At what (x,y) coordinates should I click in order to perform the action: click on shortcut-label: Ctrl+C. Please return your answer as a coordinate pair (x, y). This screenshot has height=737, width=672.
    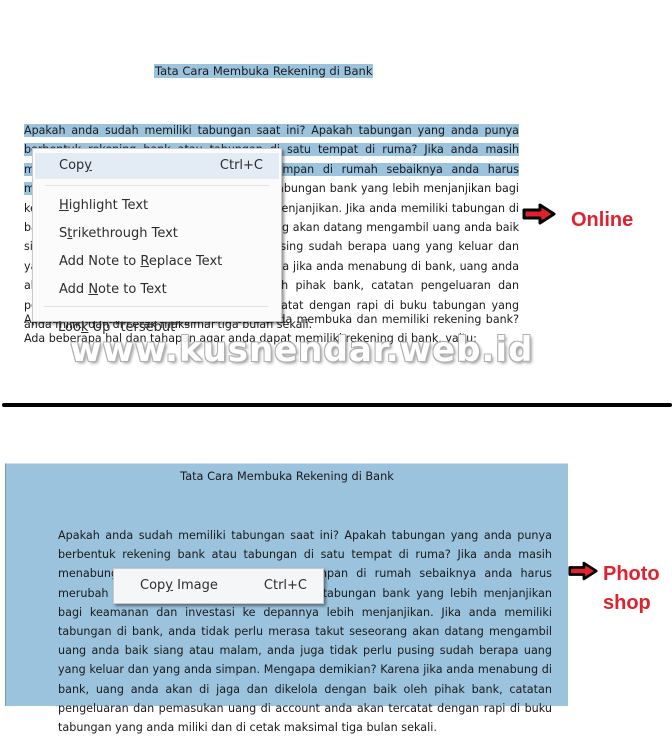
    Looking at the image, I should click on (285, 585).